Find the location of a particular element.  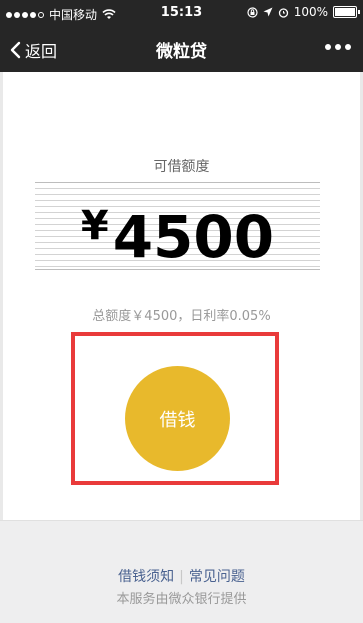

footer-links: 借钱须知 | 常见问题 is located at coordinates (181, 576).